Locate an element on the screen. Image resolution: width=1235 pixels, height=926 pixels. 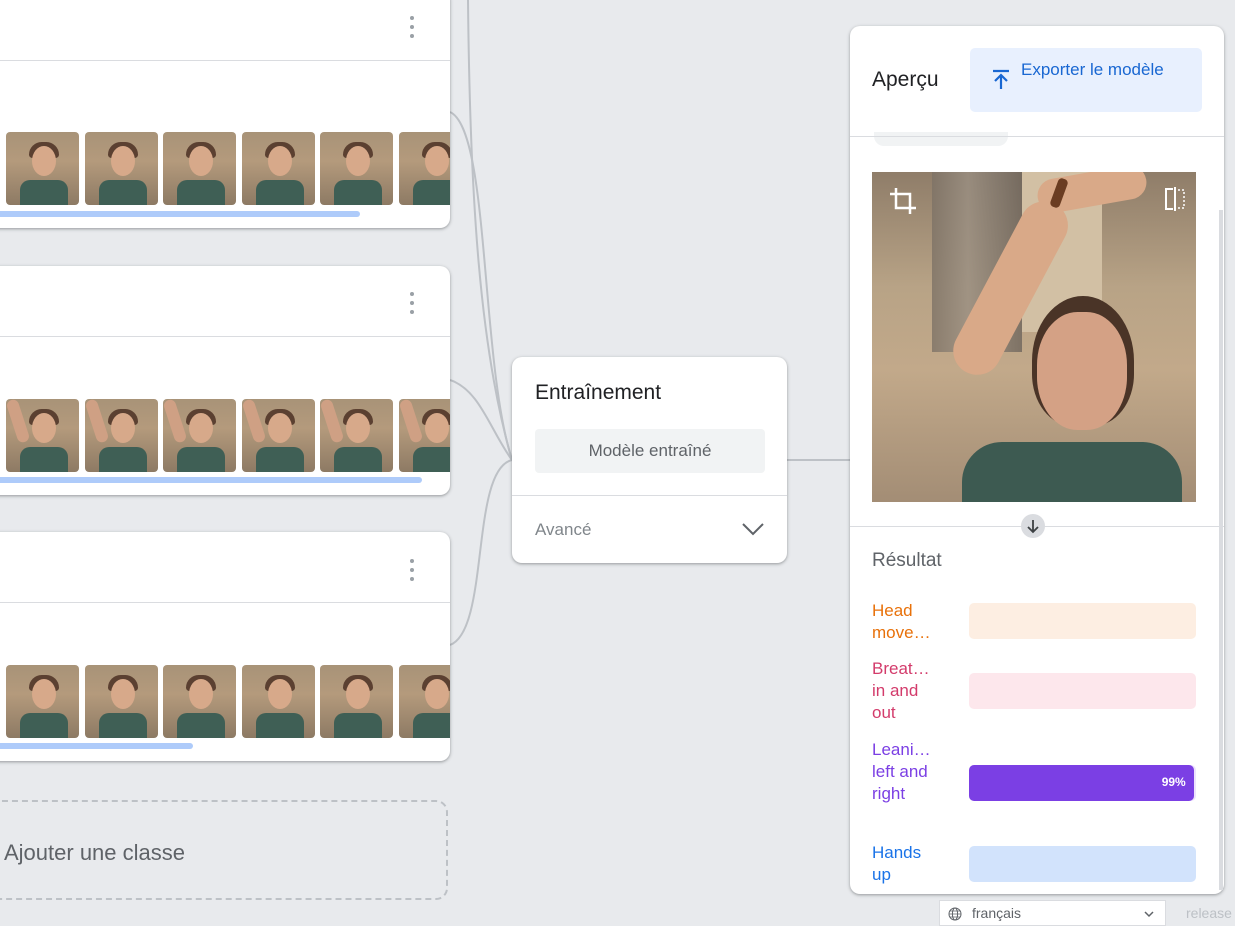
result-bar-fill: 99% is located at coordinates (1081, 783).